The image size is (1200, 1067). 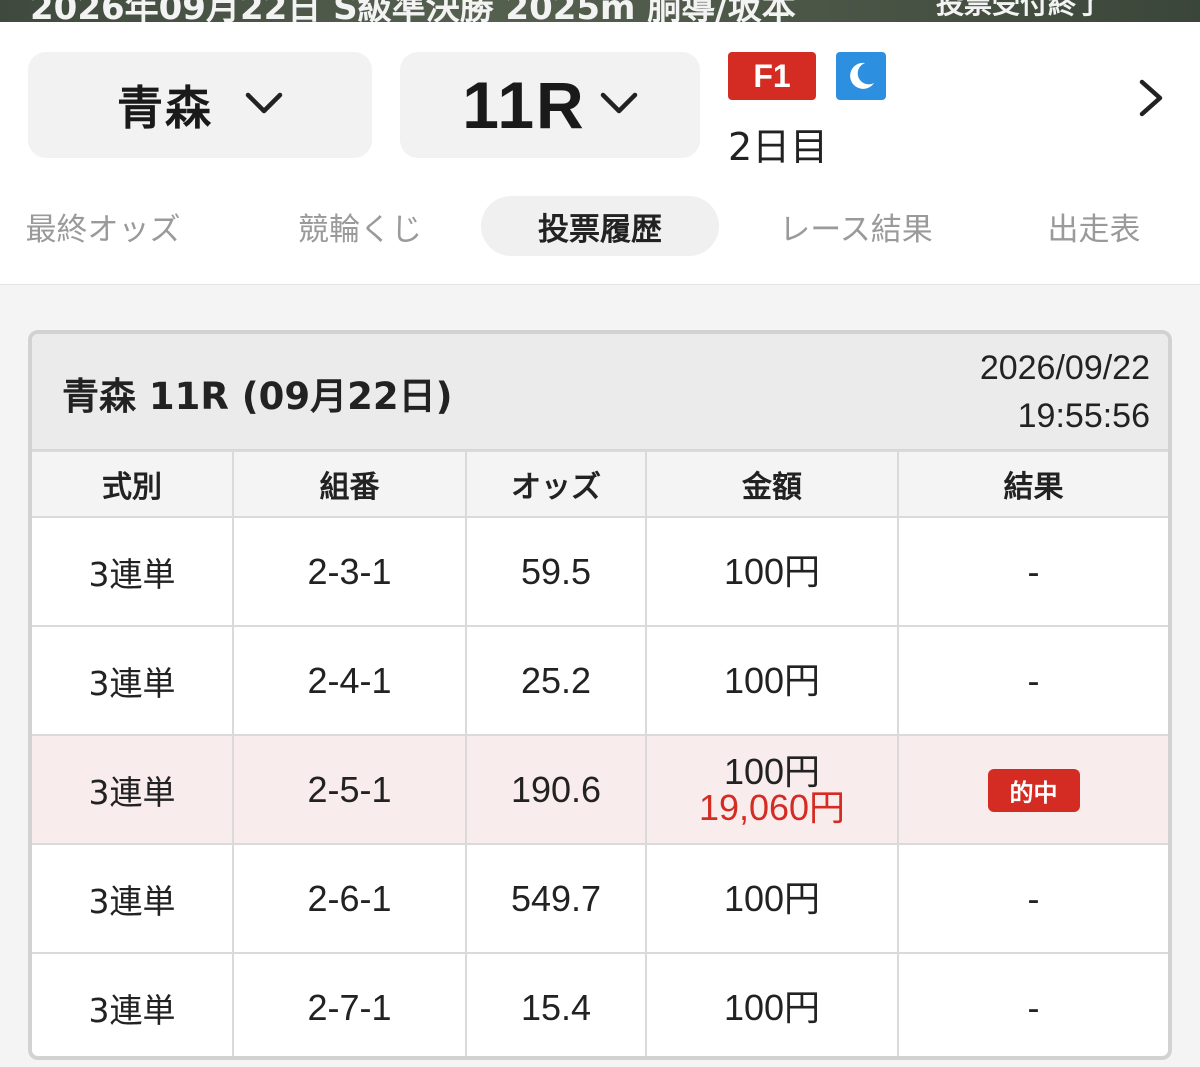 What do you see at coordinates (165, 108) in the screenshot?
I see `venue-label: 青森` at bounding box center [165, 108].